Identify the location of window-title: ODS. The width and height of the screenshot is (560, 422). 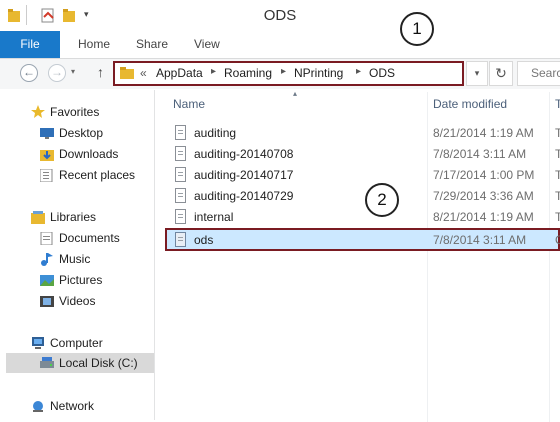
(280, 15).